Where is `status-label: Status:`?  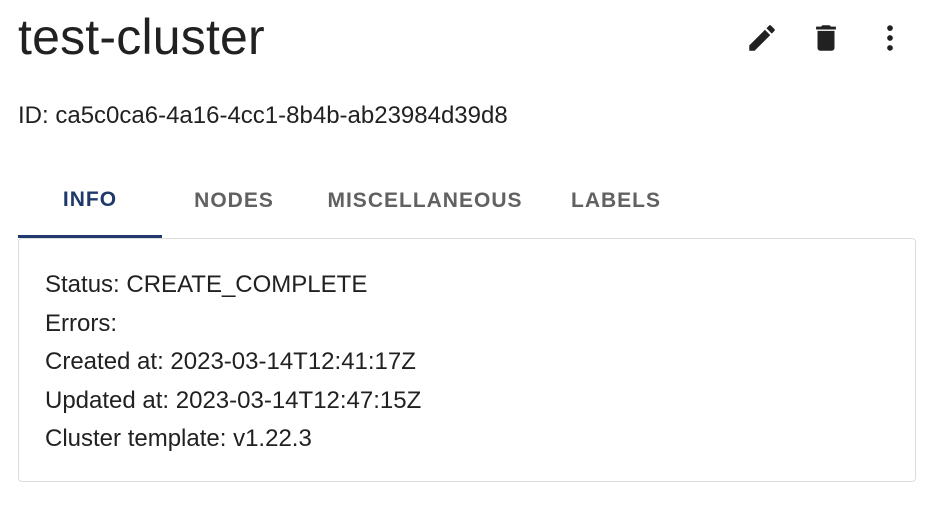
status-label: Status: is located at coordinates (82, 284).